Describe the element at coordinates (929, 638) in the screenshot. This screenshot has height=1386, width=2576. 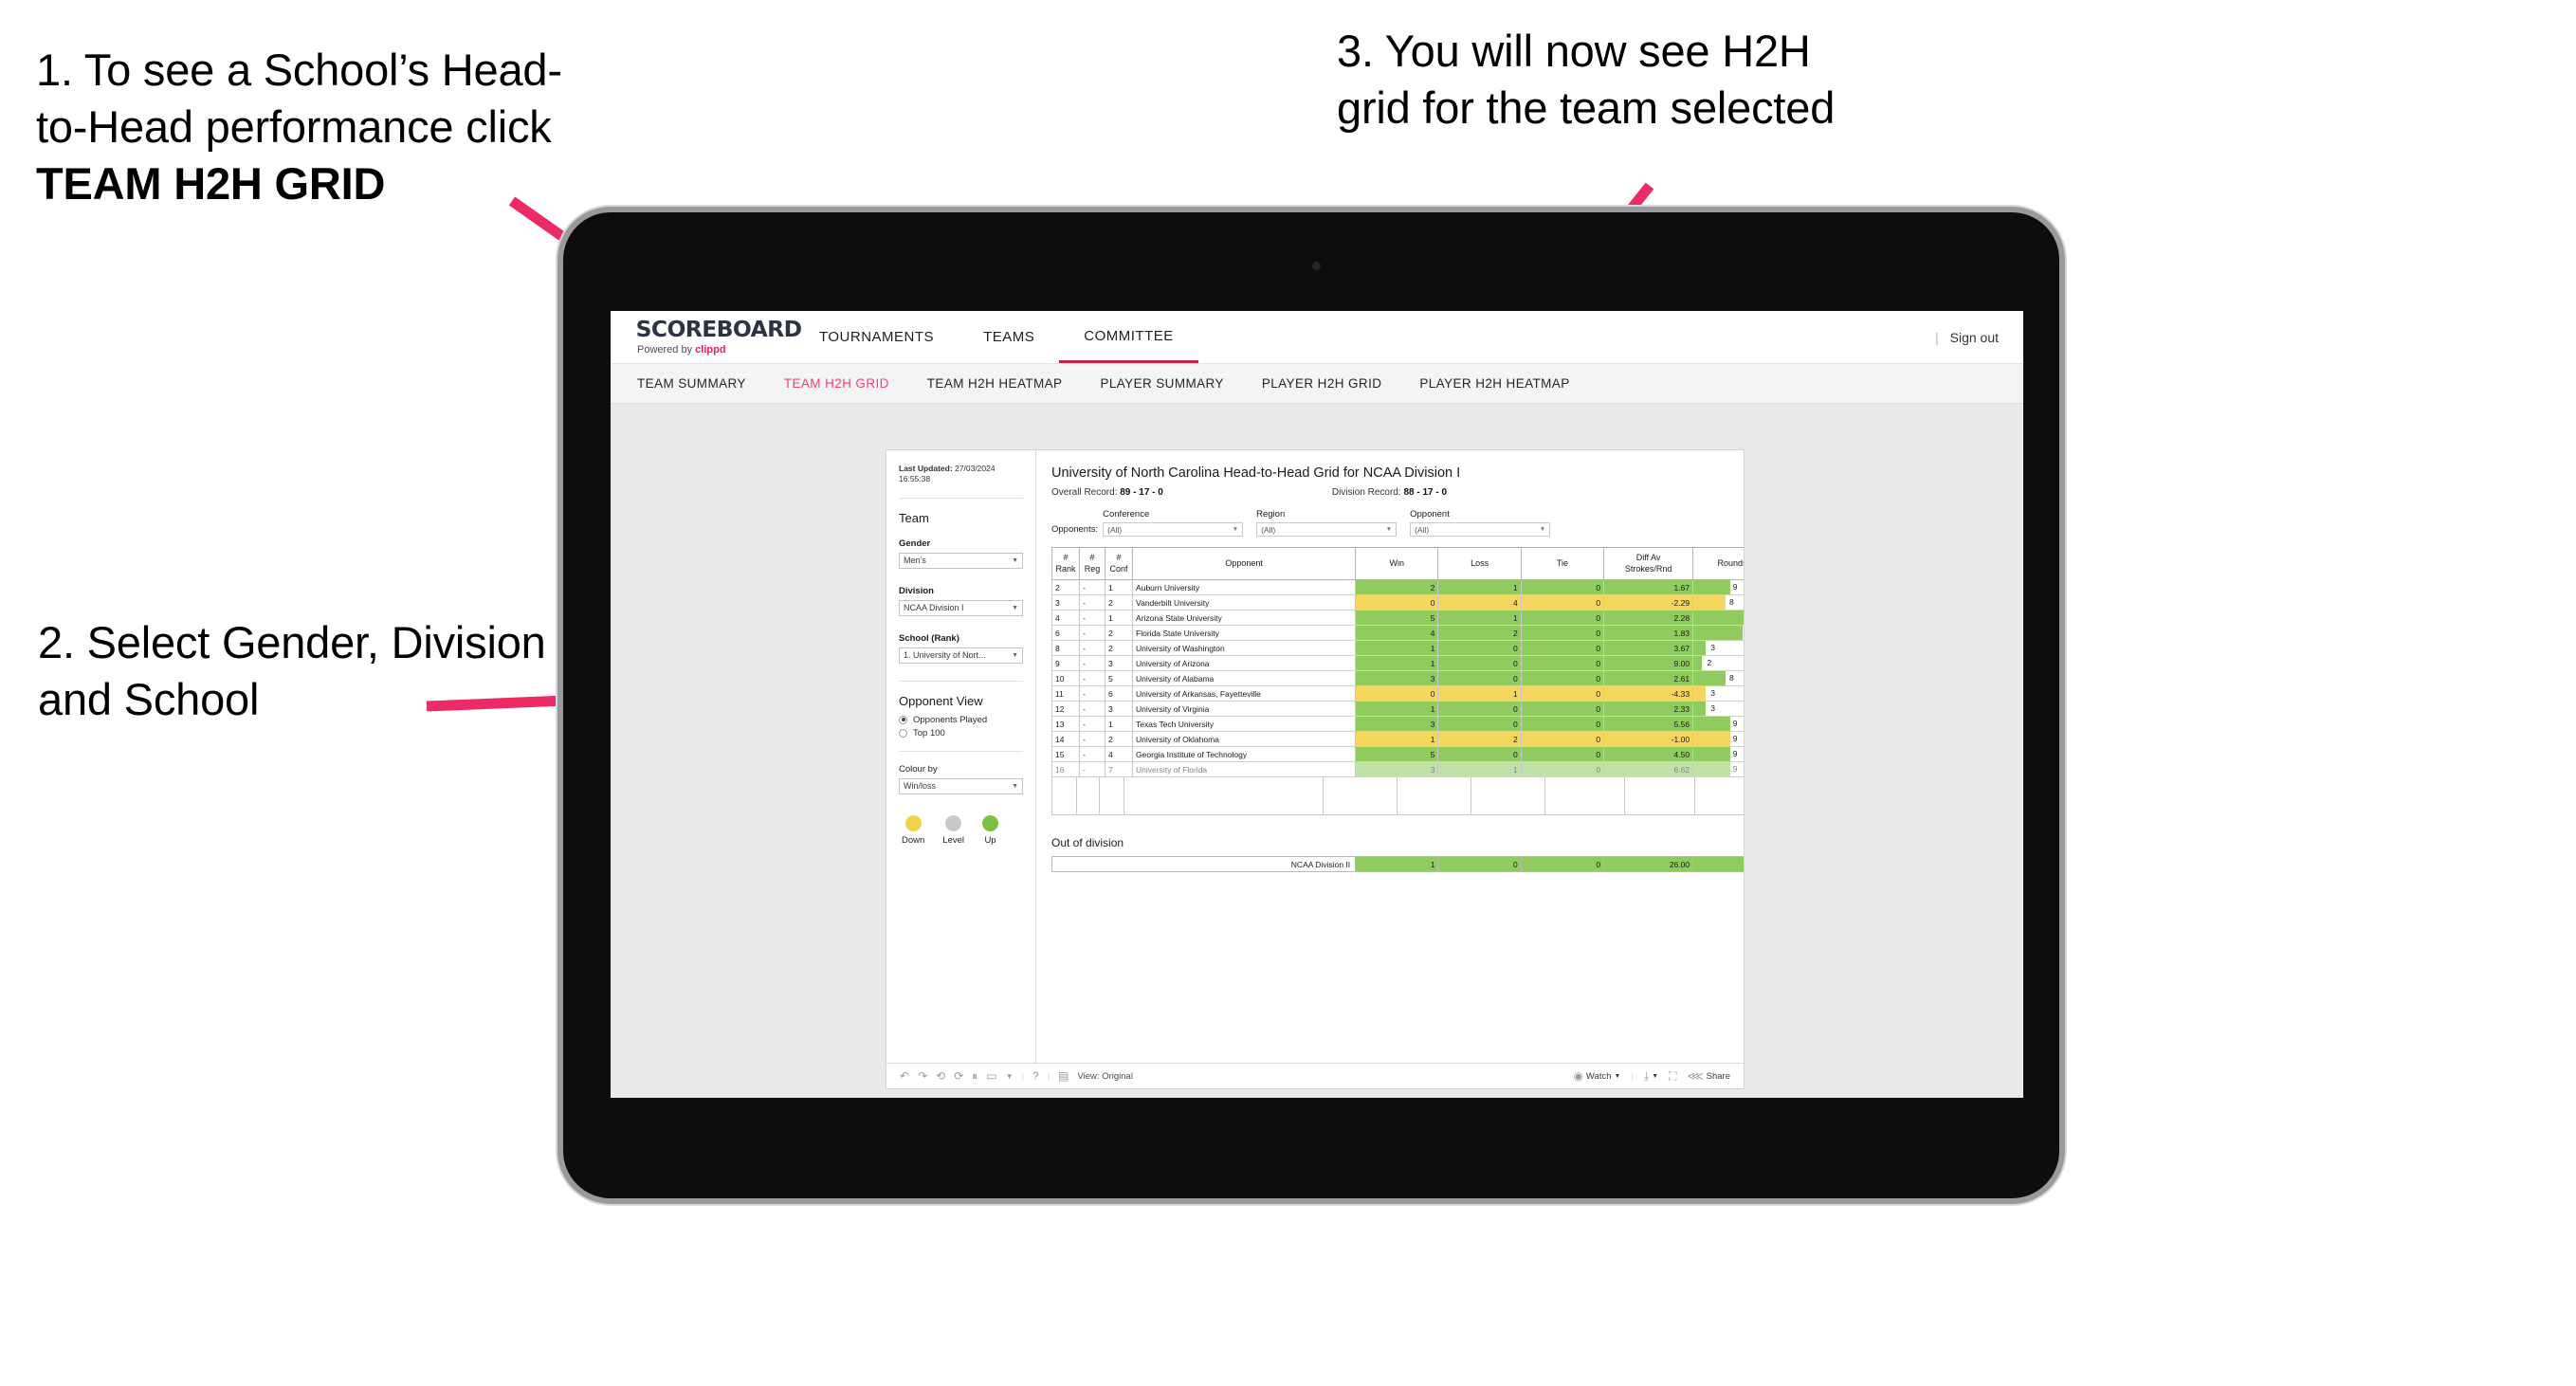
I see `school-label: School (Rank)` at that location.